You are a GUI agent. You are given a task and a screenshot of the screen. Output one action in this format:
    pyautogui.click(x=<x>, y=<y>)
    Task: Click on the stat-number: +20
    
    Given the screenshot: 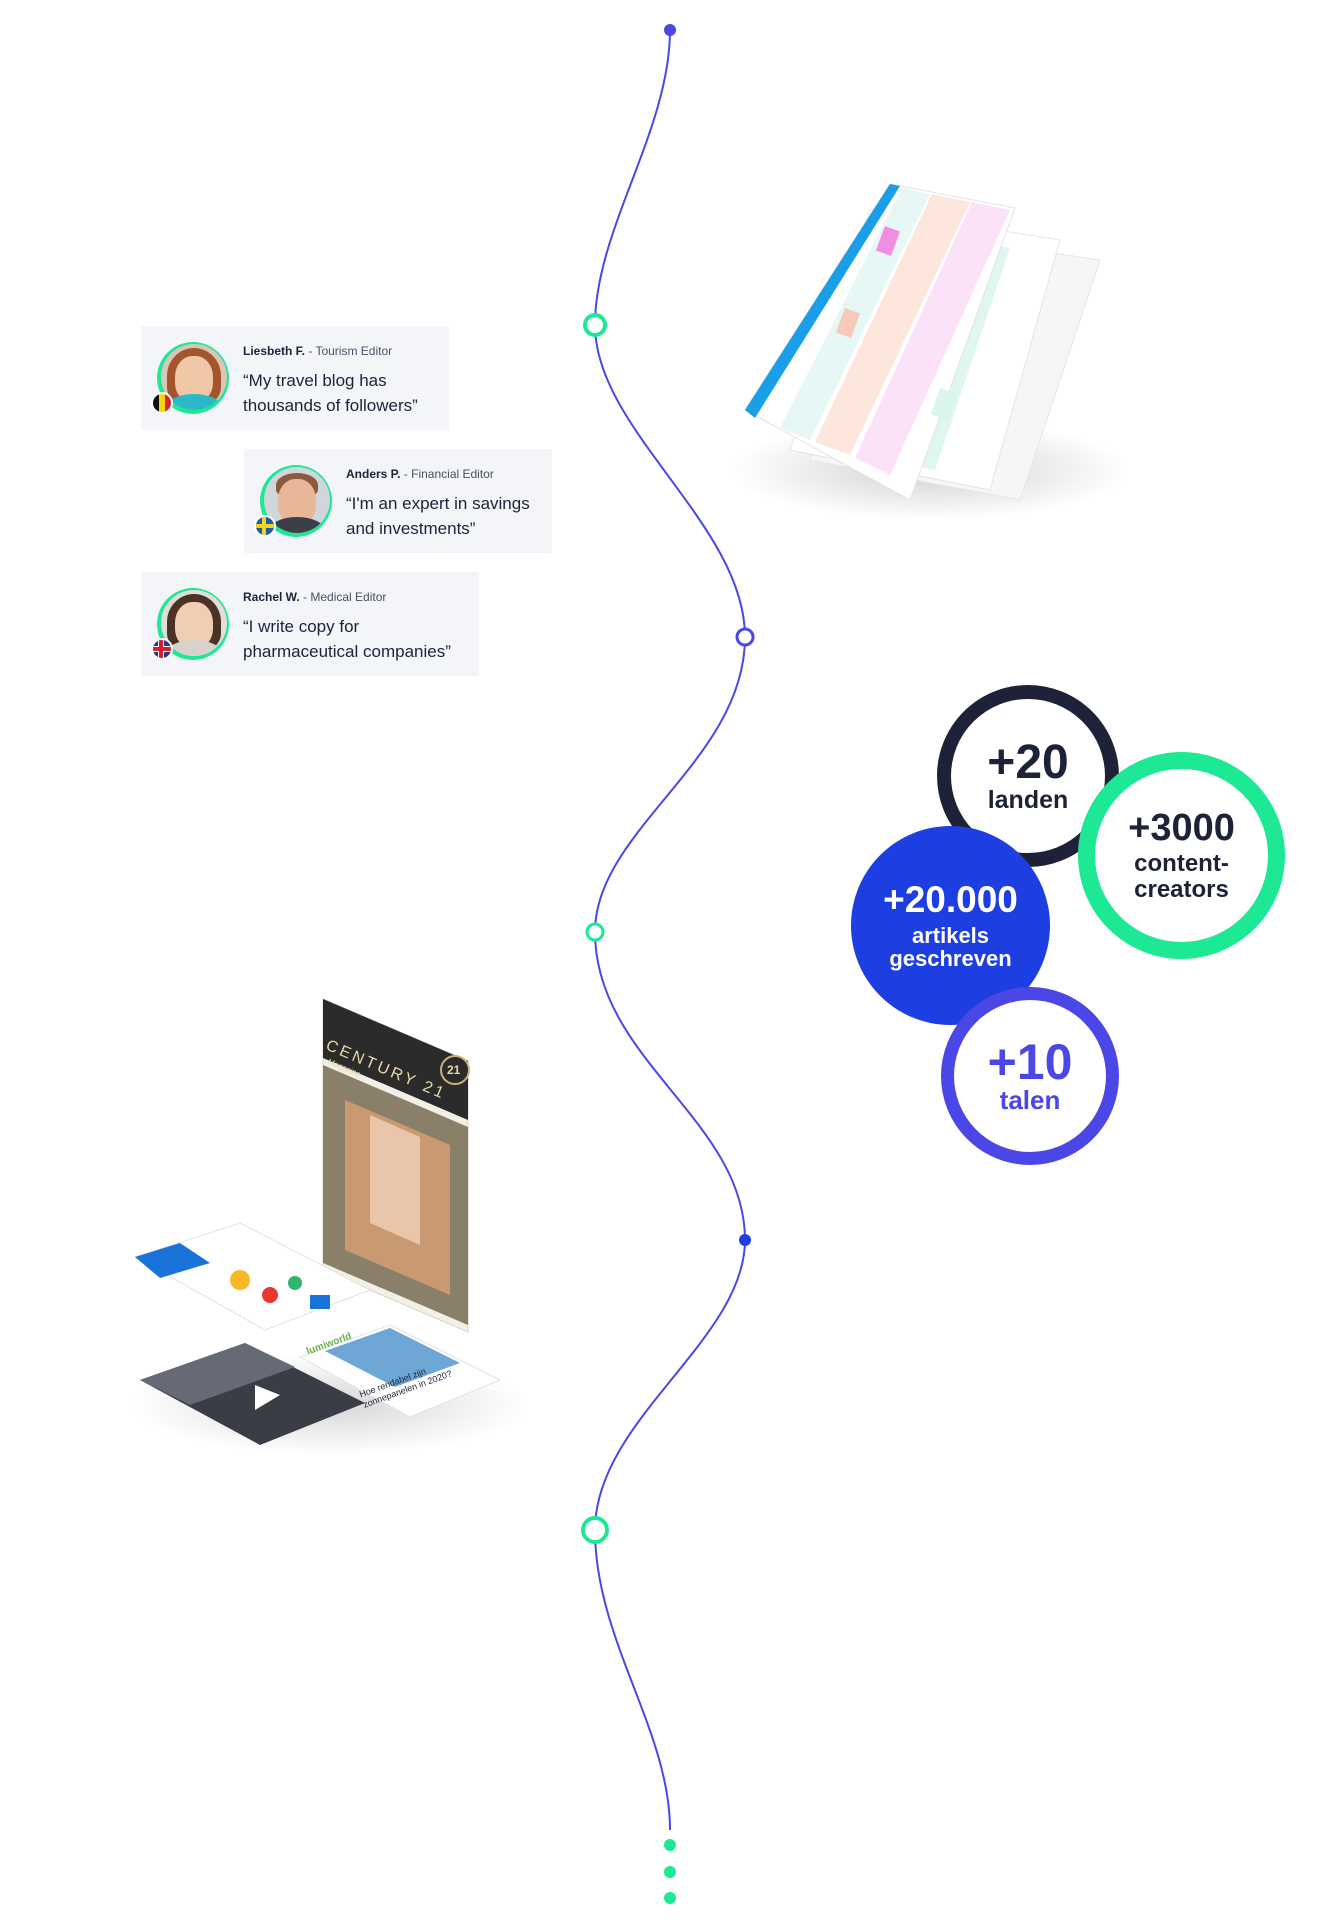 What is the action you would take?
    pyautogui.click(x=1028, y=762)
    